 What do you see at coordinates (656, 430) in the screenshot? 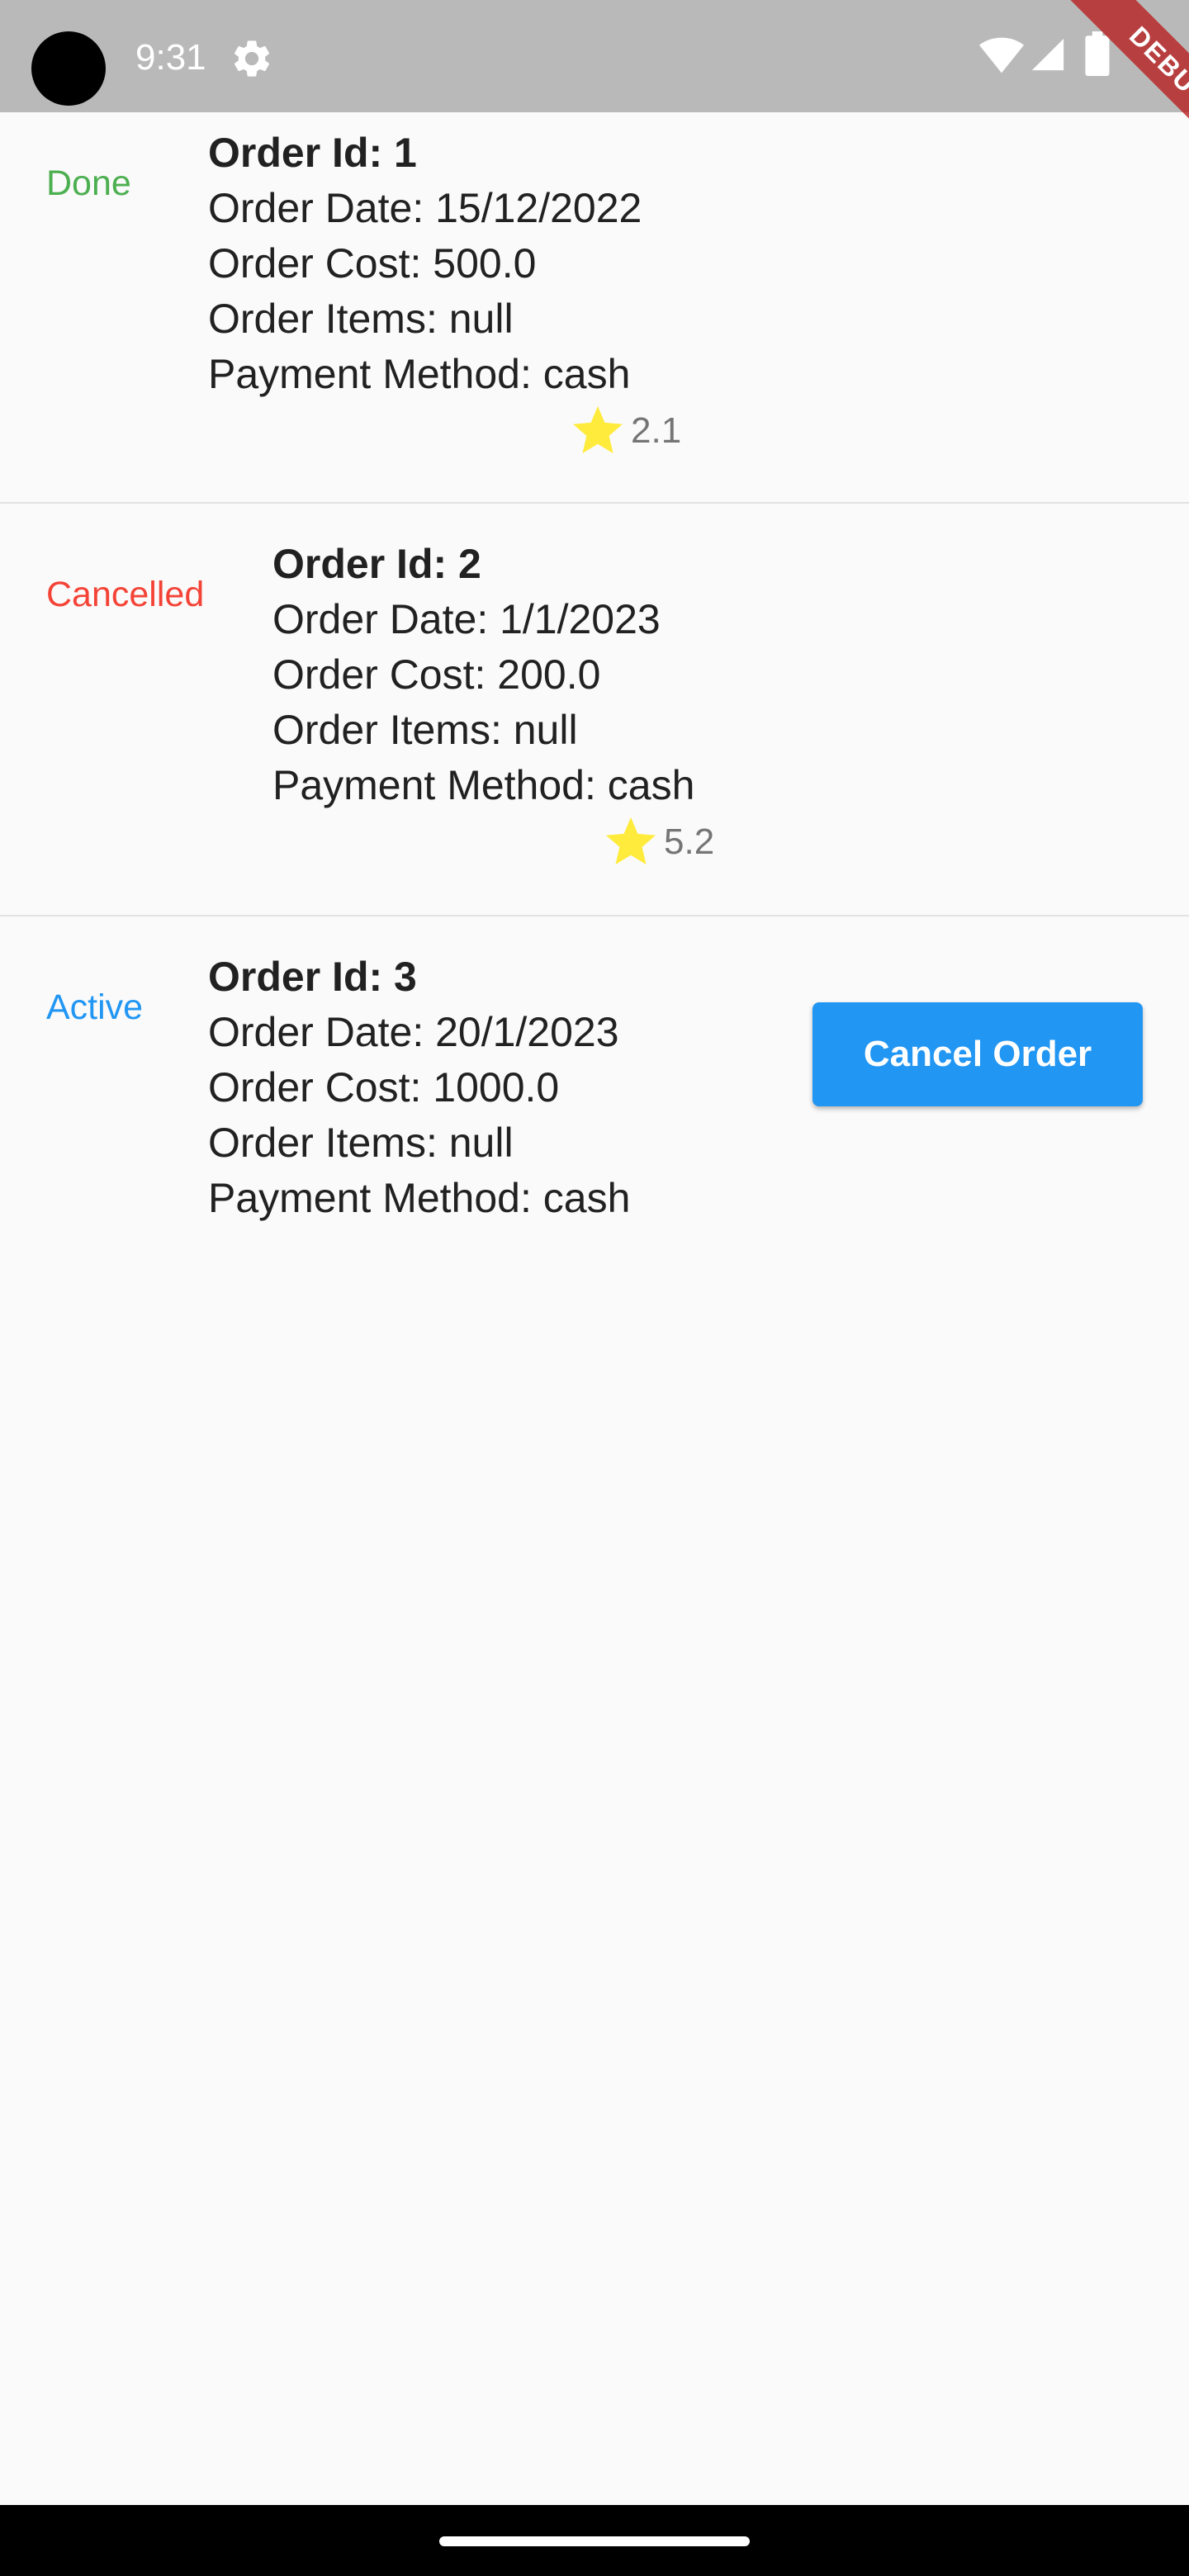
I see `rating-value: 2.1` at bounding box center [656, 430].